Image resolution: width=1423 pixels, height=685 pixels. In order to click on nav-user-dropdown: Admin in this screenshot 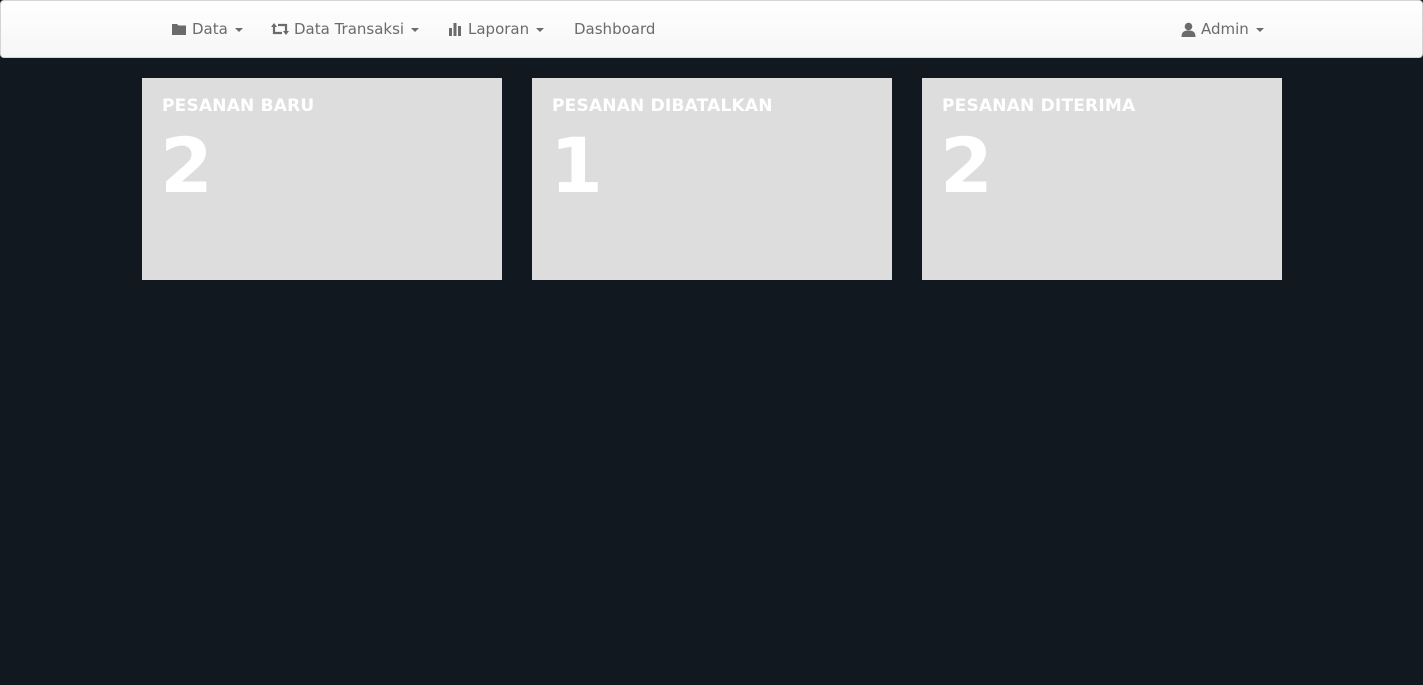, I will do `click(1222, 29)`.